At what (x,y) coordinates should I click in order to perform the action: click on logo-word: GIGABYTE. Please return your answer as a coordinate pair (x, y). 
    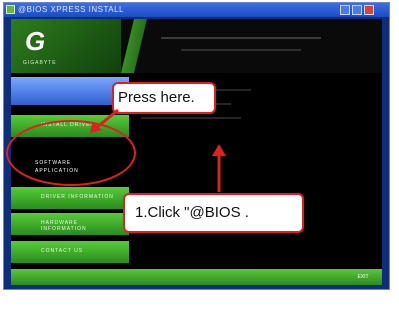
    Looking at the image, I should click on (40, 63).